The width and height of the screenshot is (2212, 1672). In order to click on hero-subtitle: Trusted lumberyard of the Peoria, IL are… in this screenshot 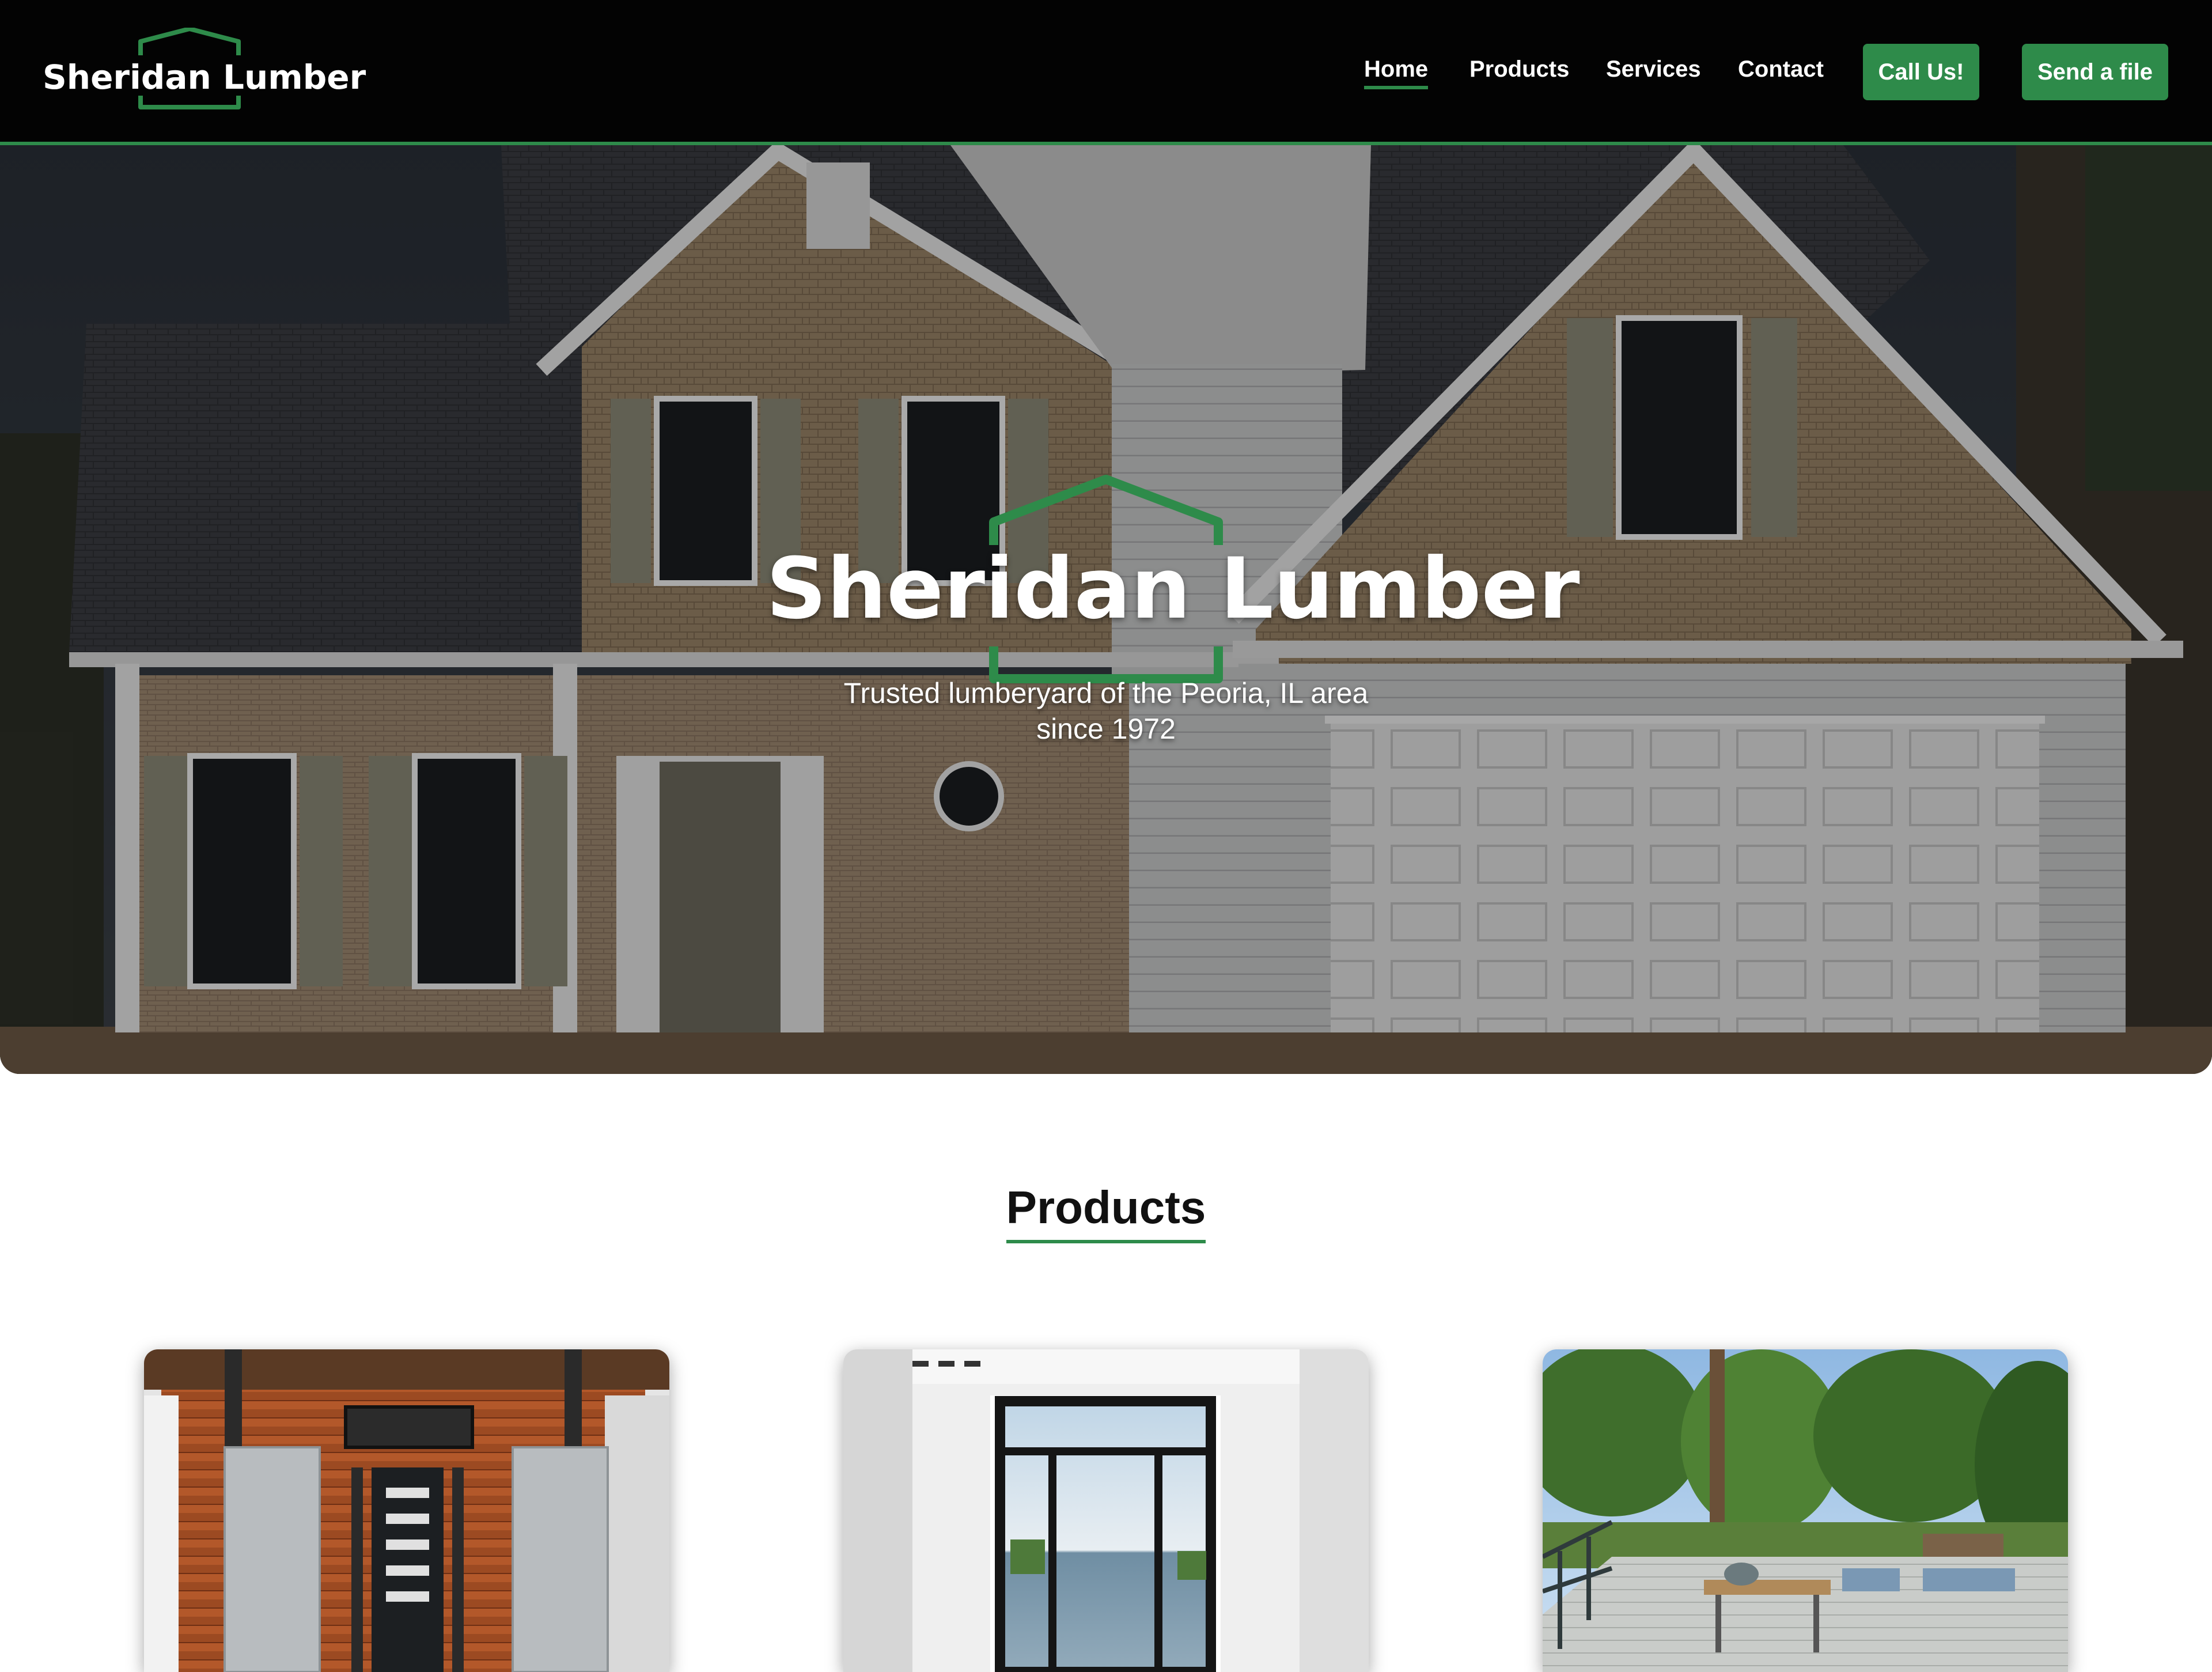, I will do `click(1106, 711)`.